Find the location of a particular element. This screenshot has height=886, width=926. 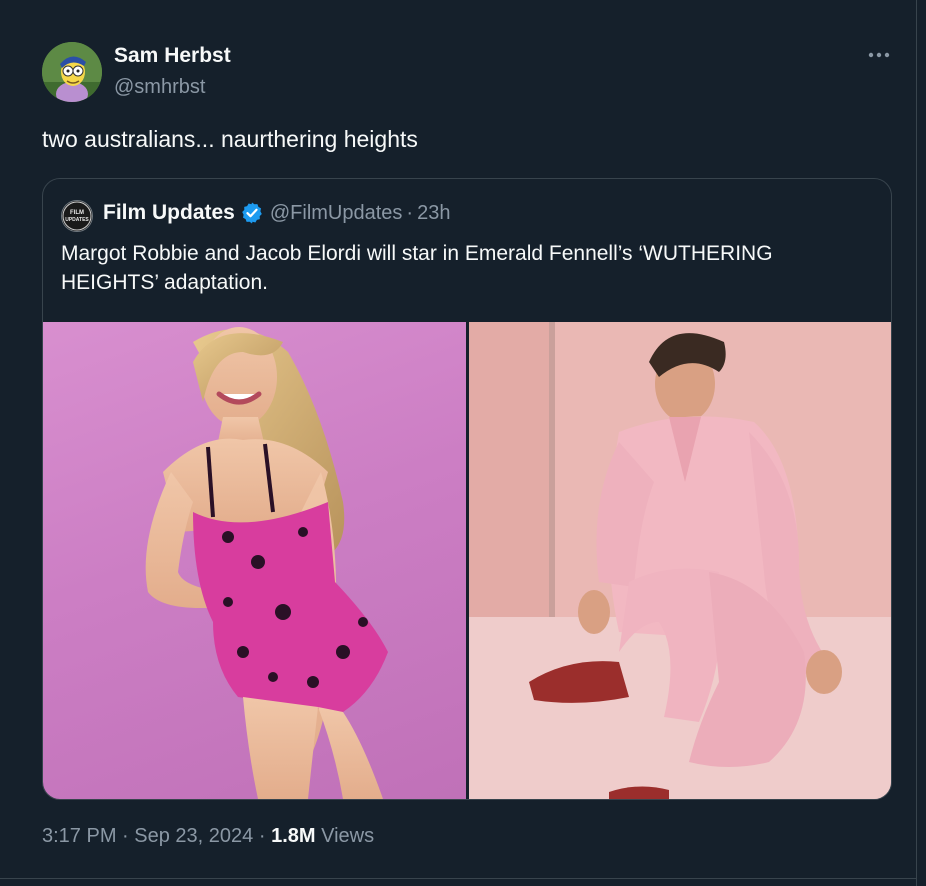

column-divider is located at coordinates (916, 443).